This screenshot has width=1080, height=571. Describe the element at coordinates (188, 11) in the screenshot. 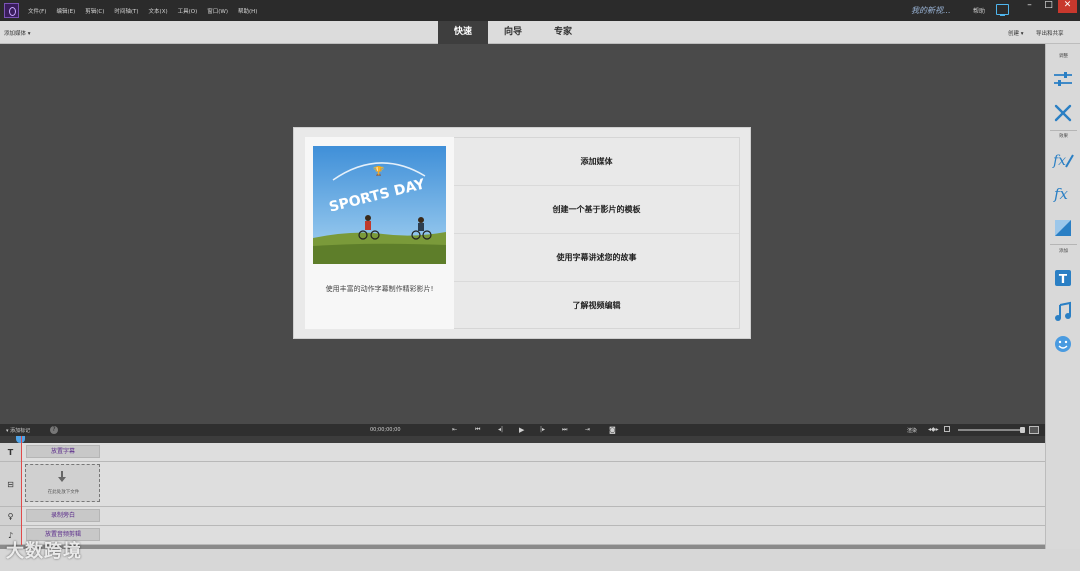

I see `menu-tools: 工具(O)` at that location.